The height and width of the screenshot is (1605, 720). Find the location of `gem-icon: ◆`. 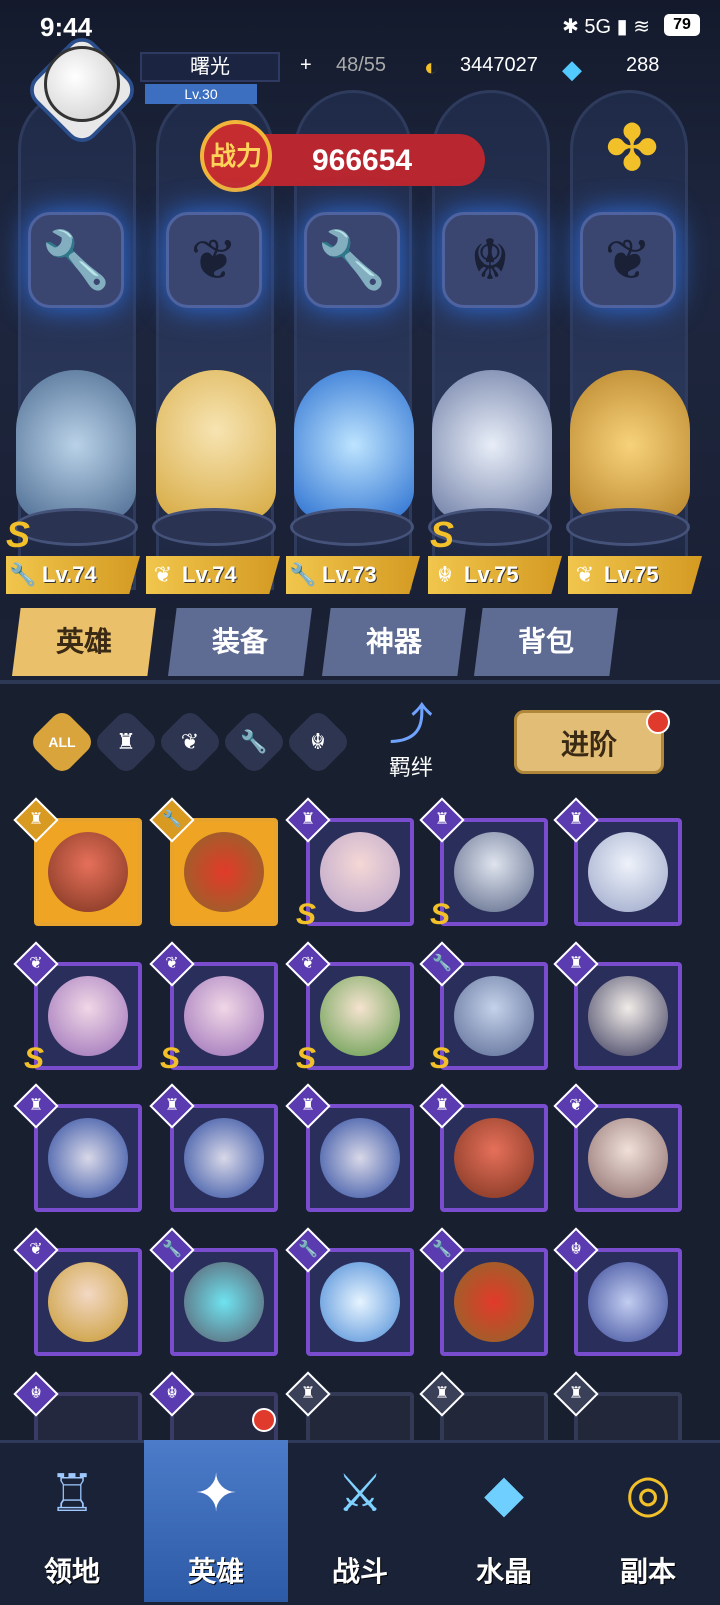

gem-icon: ◆ is located at coordinates (572, 69).